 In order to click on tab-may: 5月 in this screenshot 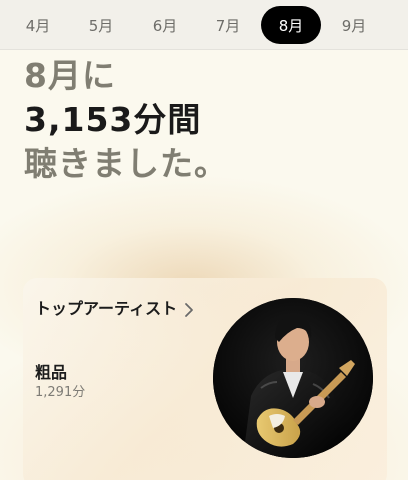, I will do `click(101, 25)`.